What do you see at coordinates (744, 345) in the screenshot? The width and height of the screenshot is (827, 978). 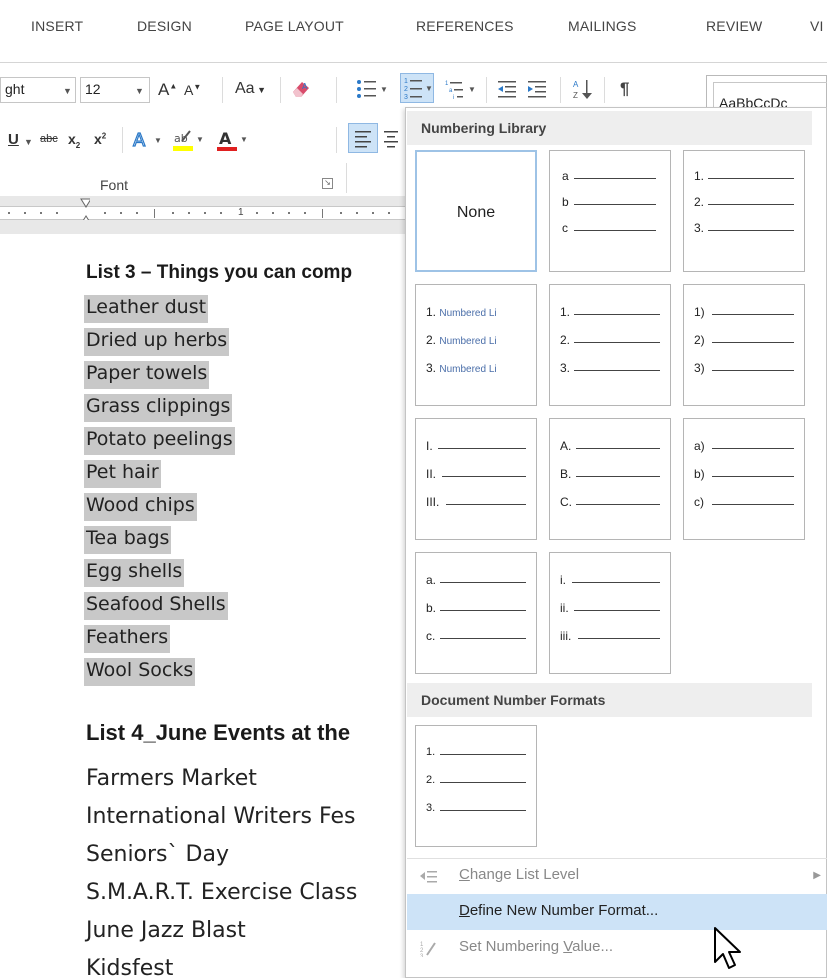 I see `numbering-tile-decimal-paren: 1) 2) 3)` at bounding box center [744, 345].